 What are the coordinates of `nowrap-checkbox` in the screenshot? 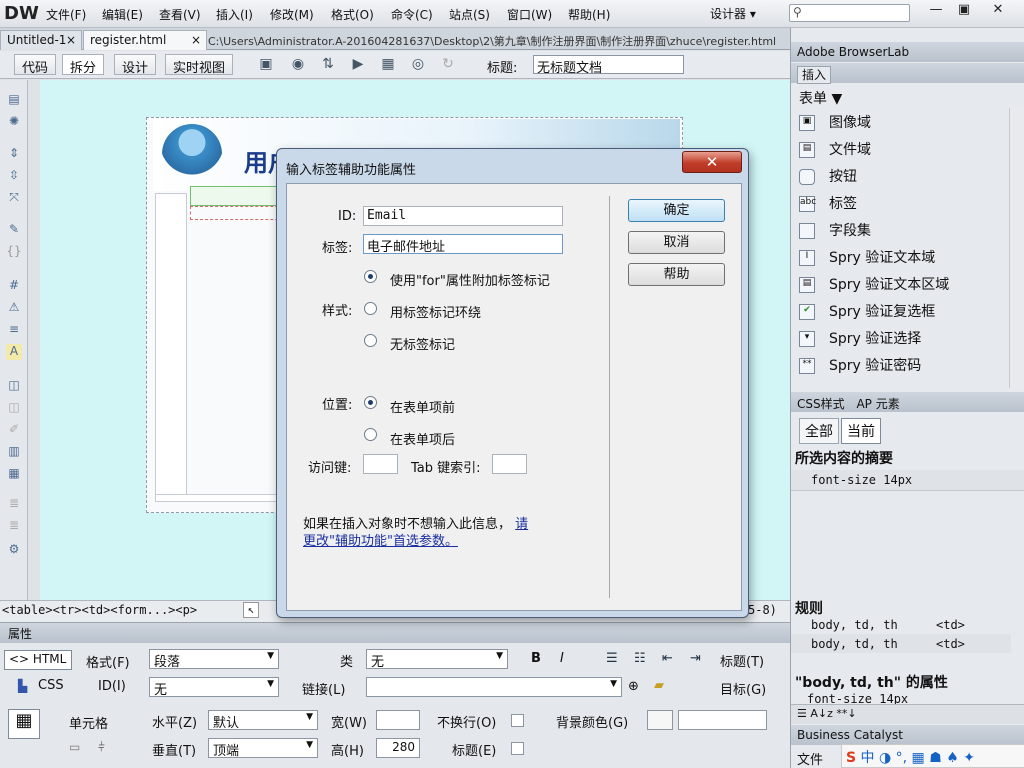 It's located at (517, 720).